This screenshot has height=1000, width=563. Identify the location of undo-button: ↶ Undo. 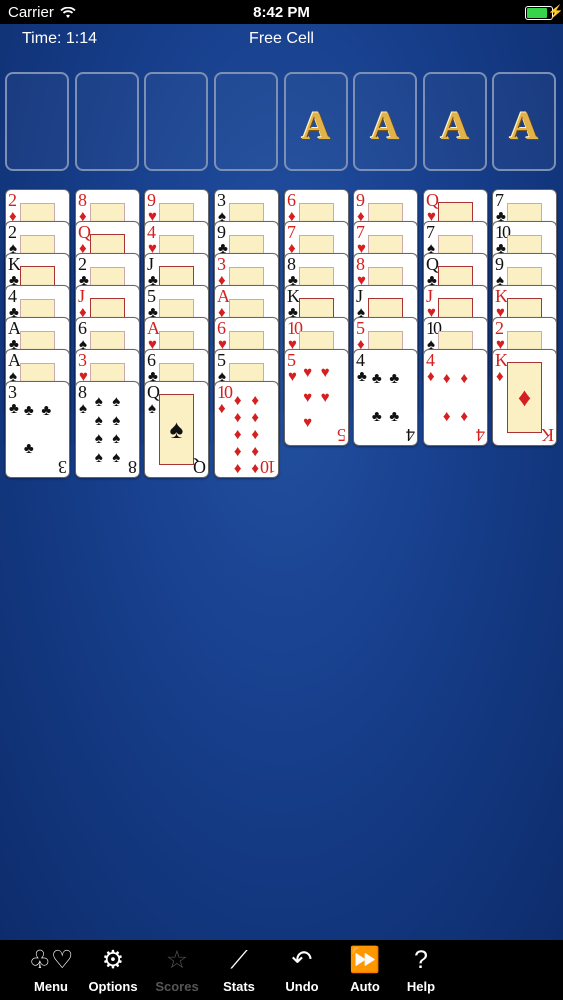
(302, 972).